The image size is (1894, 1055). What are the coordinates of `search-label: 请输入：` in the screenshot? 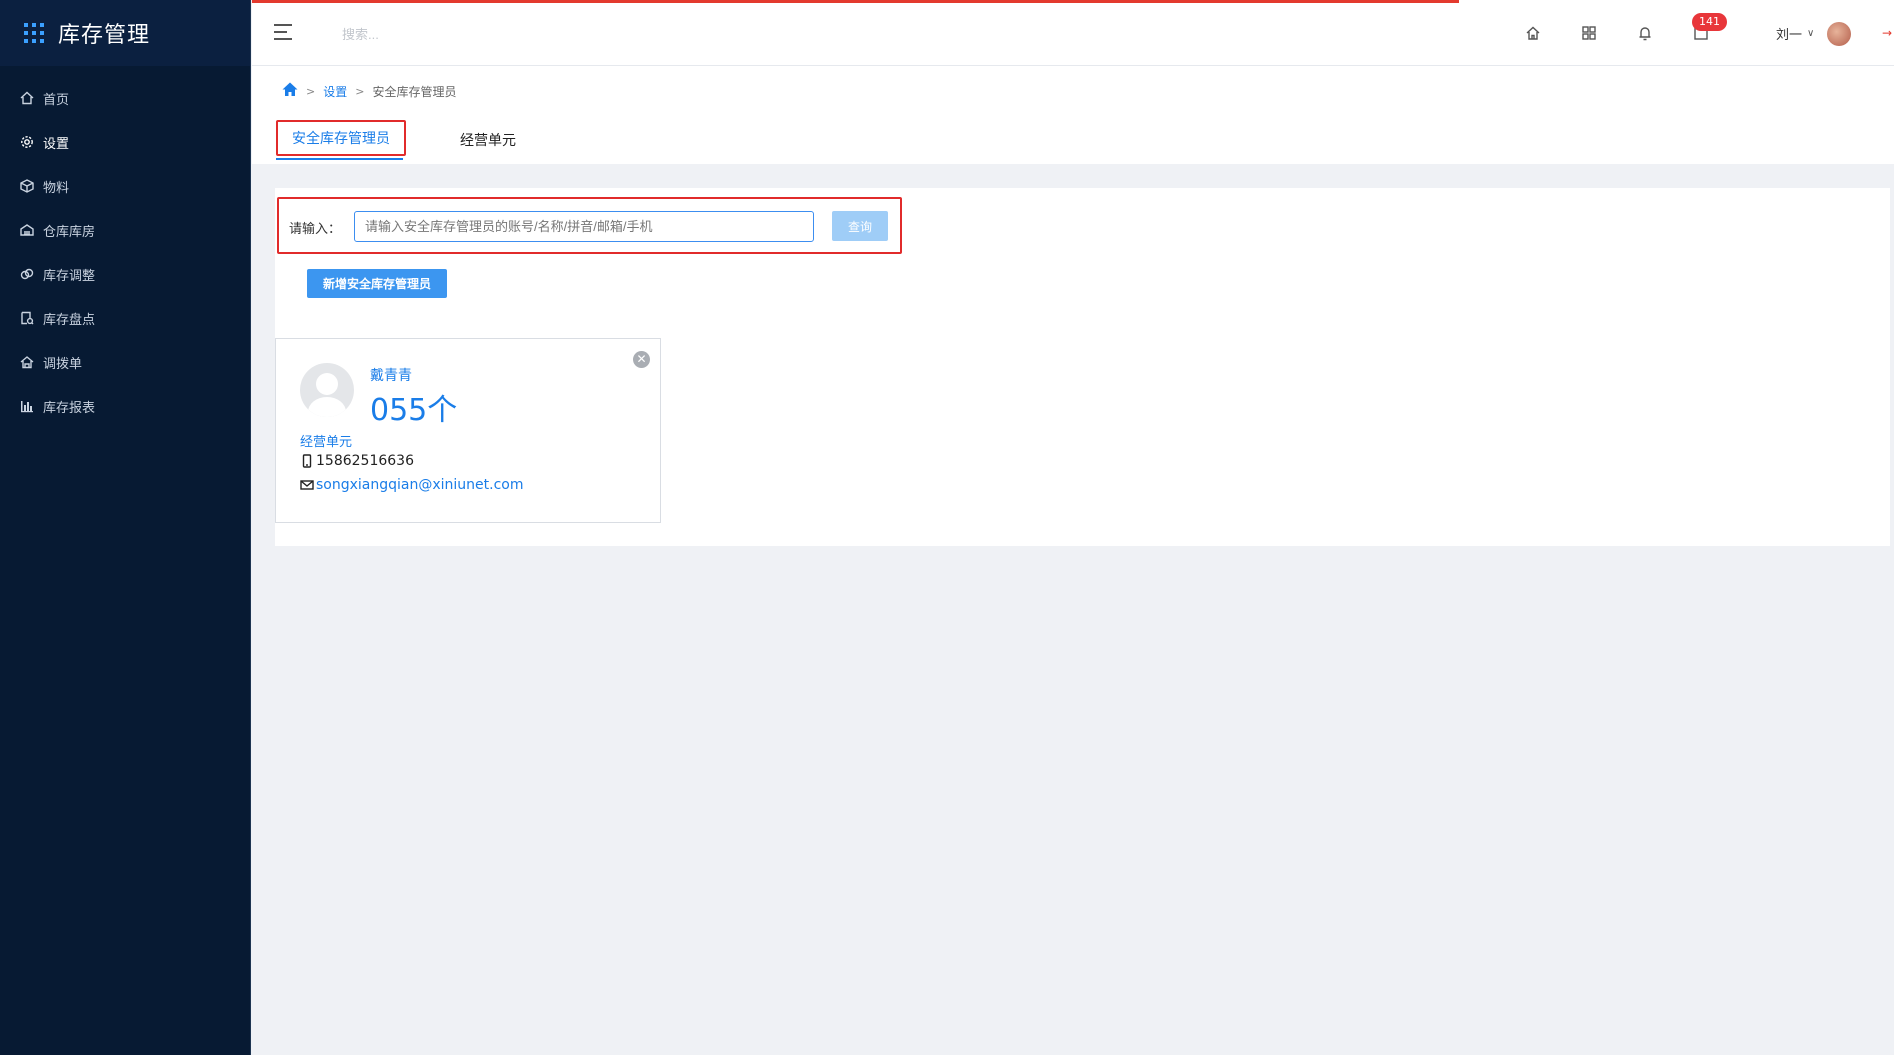 It's located at (315, 229).